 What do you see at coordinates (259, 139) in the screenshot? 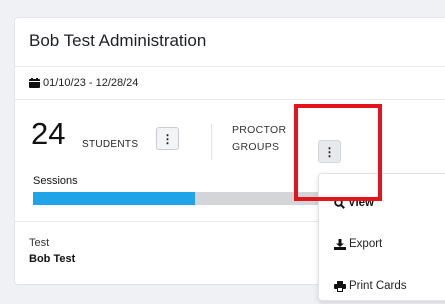
I see `proctor-groups-label: PROCTOR GROUPS` at bounding box center [259, 139].